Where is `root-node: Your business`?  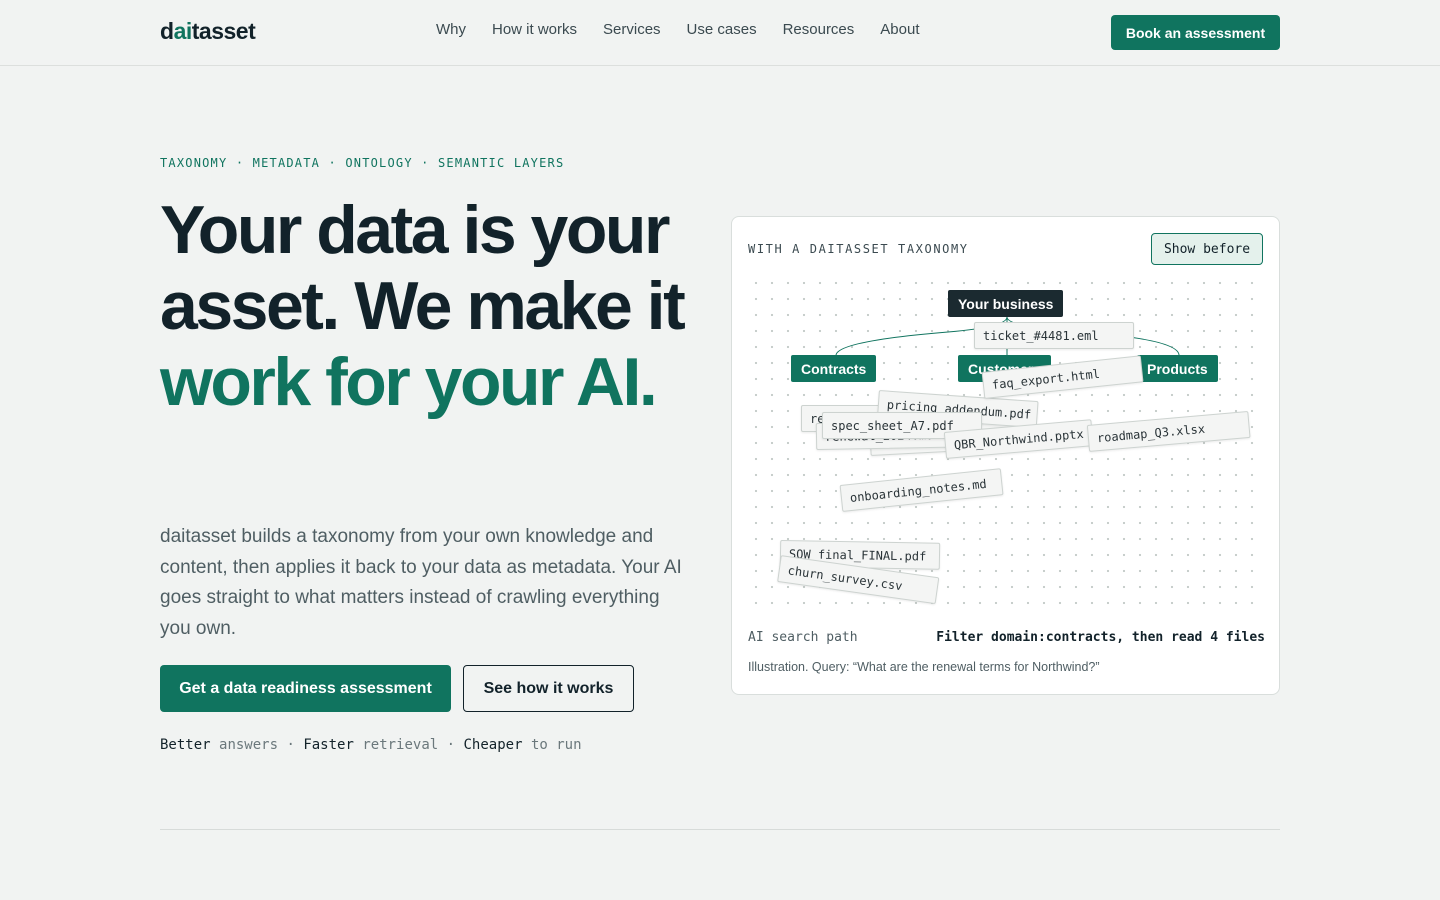 root-node: Your business is located at coordinates (1006, 303).